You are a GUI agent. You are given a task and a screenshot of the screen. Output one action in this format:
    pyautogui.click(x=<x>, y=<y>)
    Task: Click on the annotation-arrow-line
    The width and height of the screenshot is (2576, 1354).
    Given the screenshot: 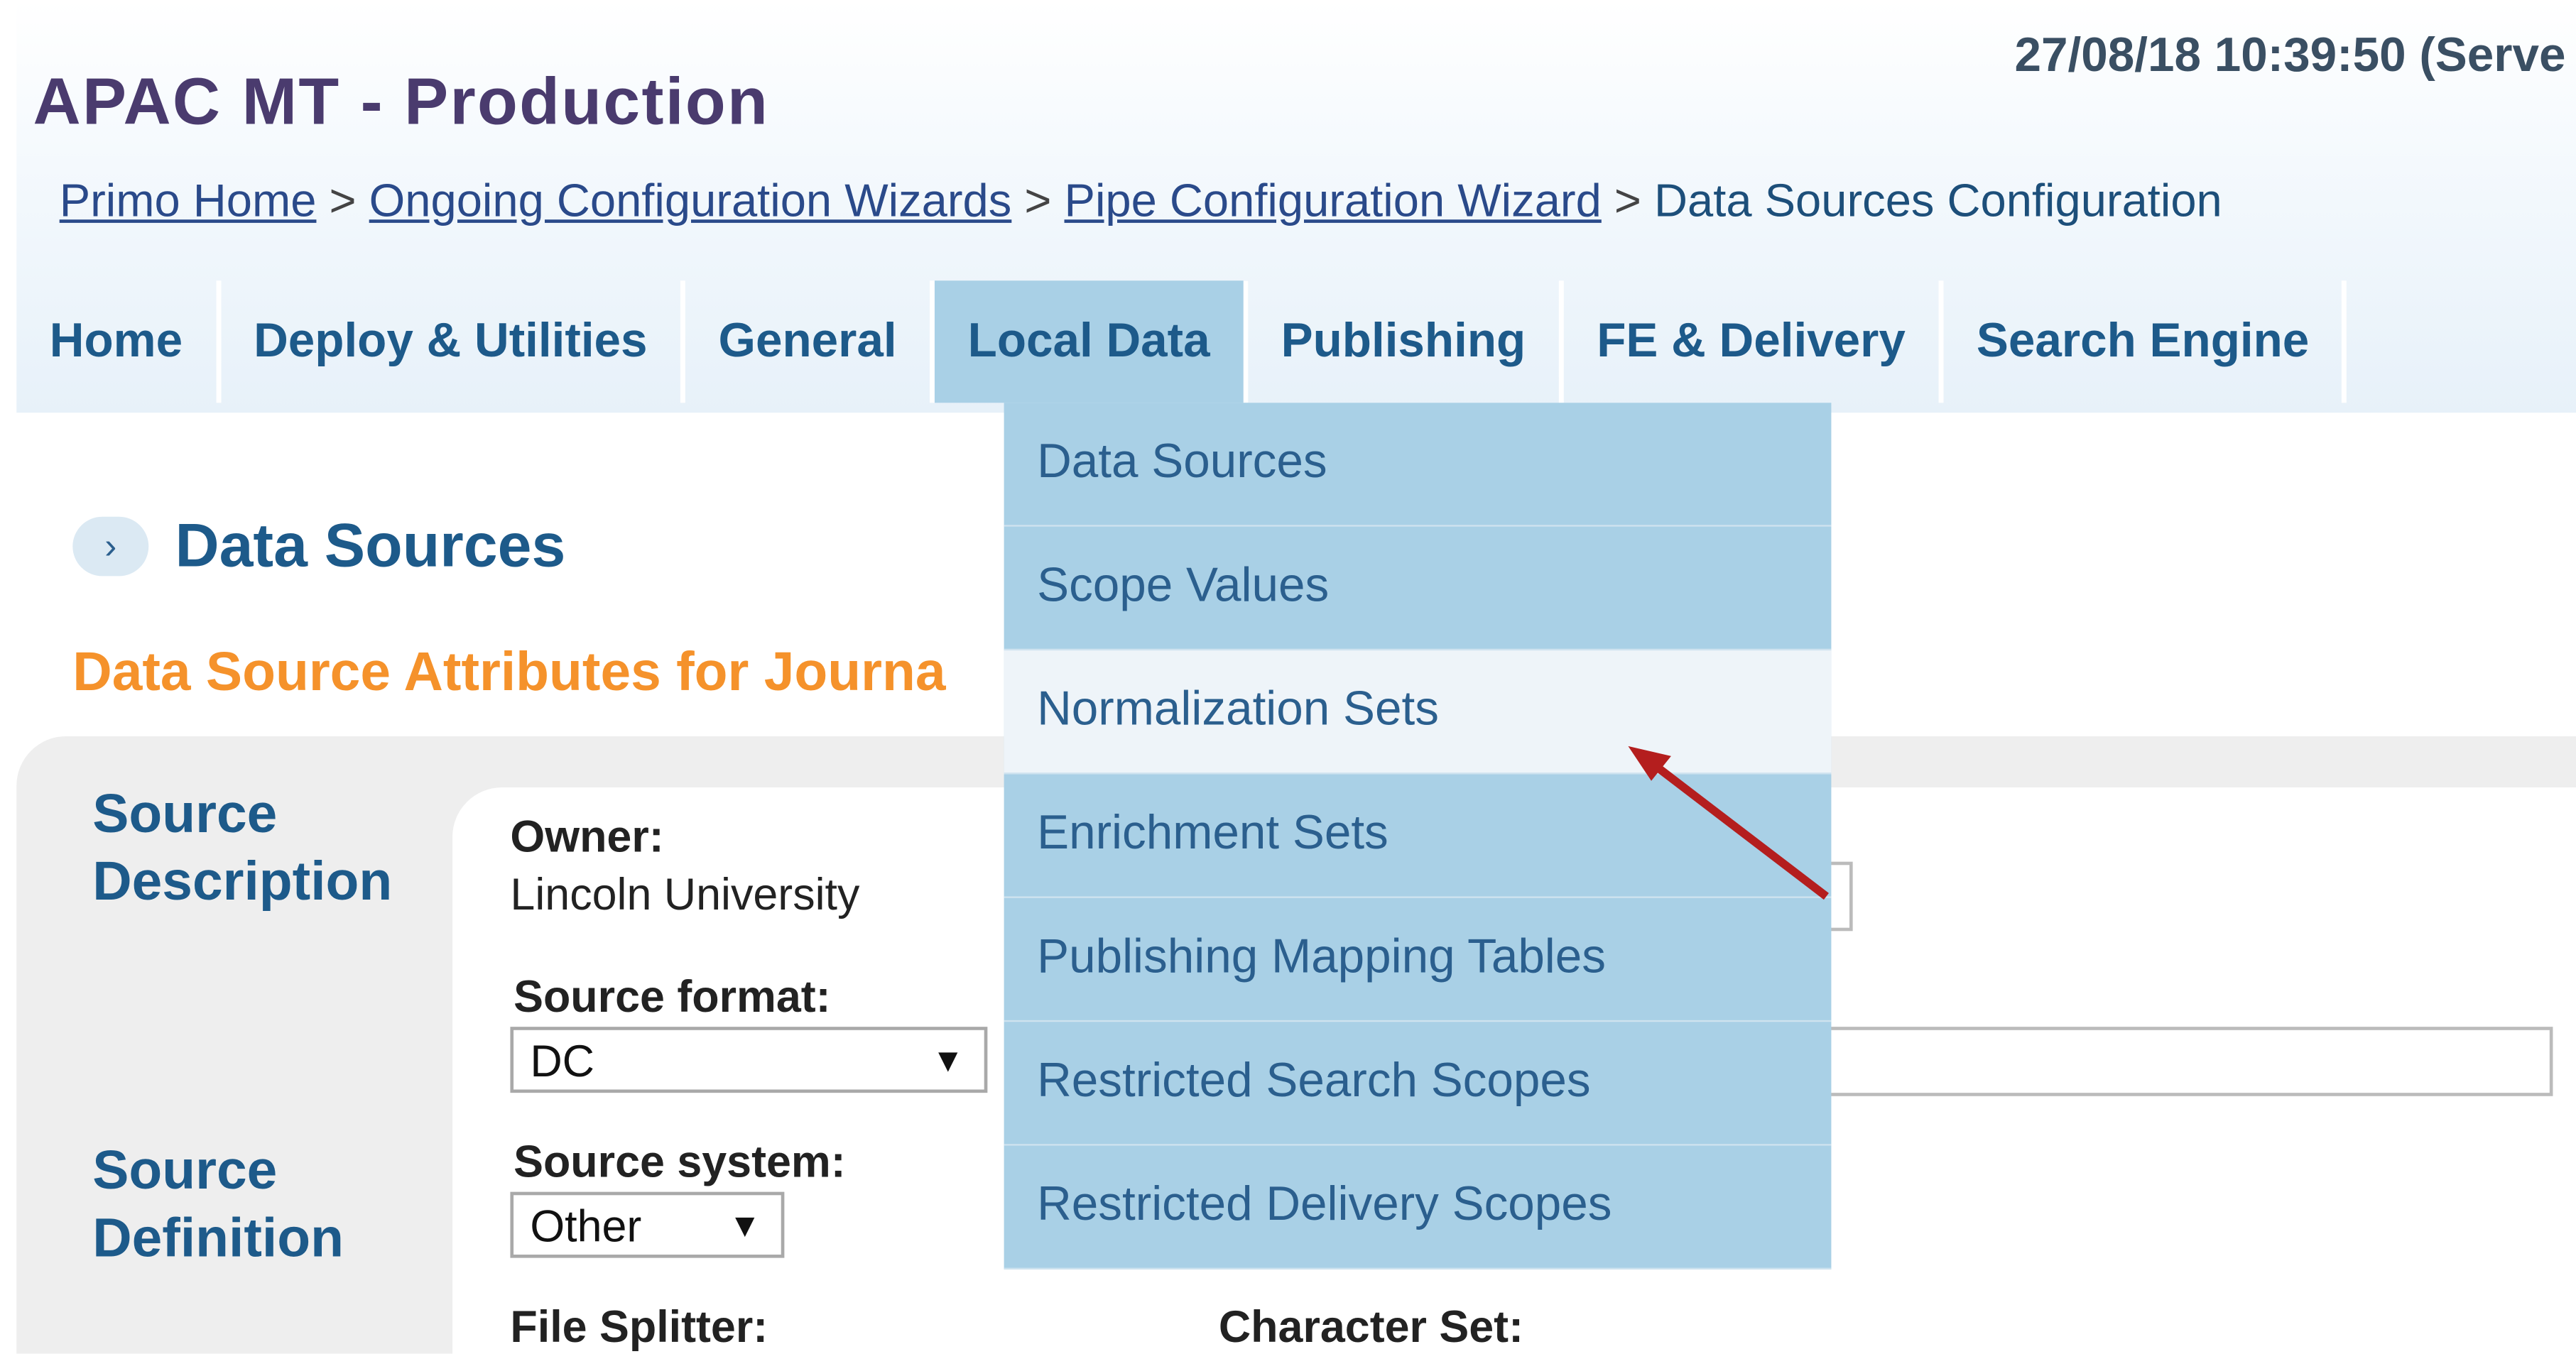 What is the action you would take?
    pyautogui.click(x=1739, y=830)
    